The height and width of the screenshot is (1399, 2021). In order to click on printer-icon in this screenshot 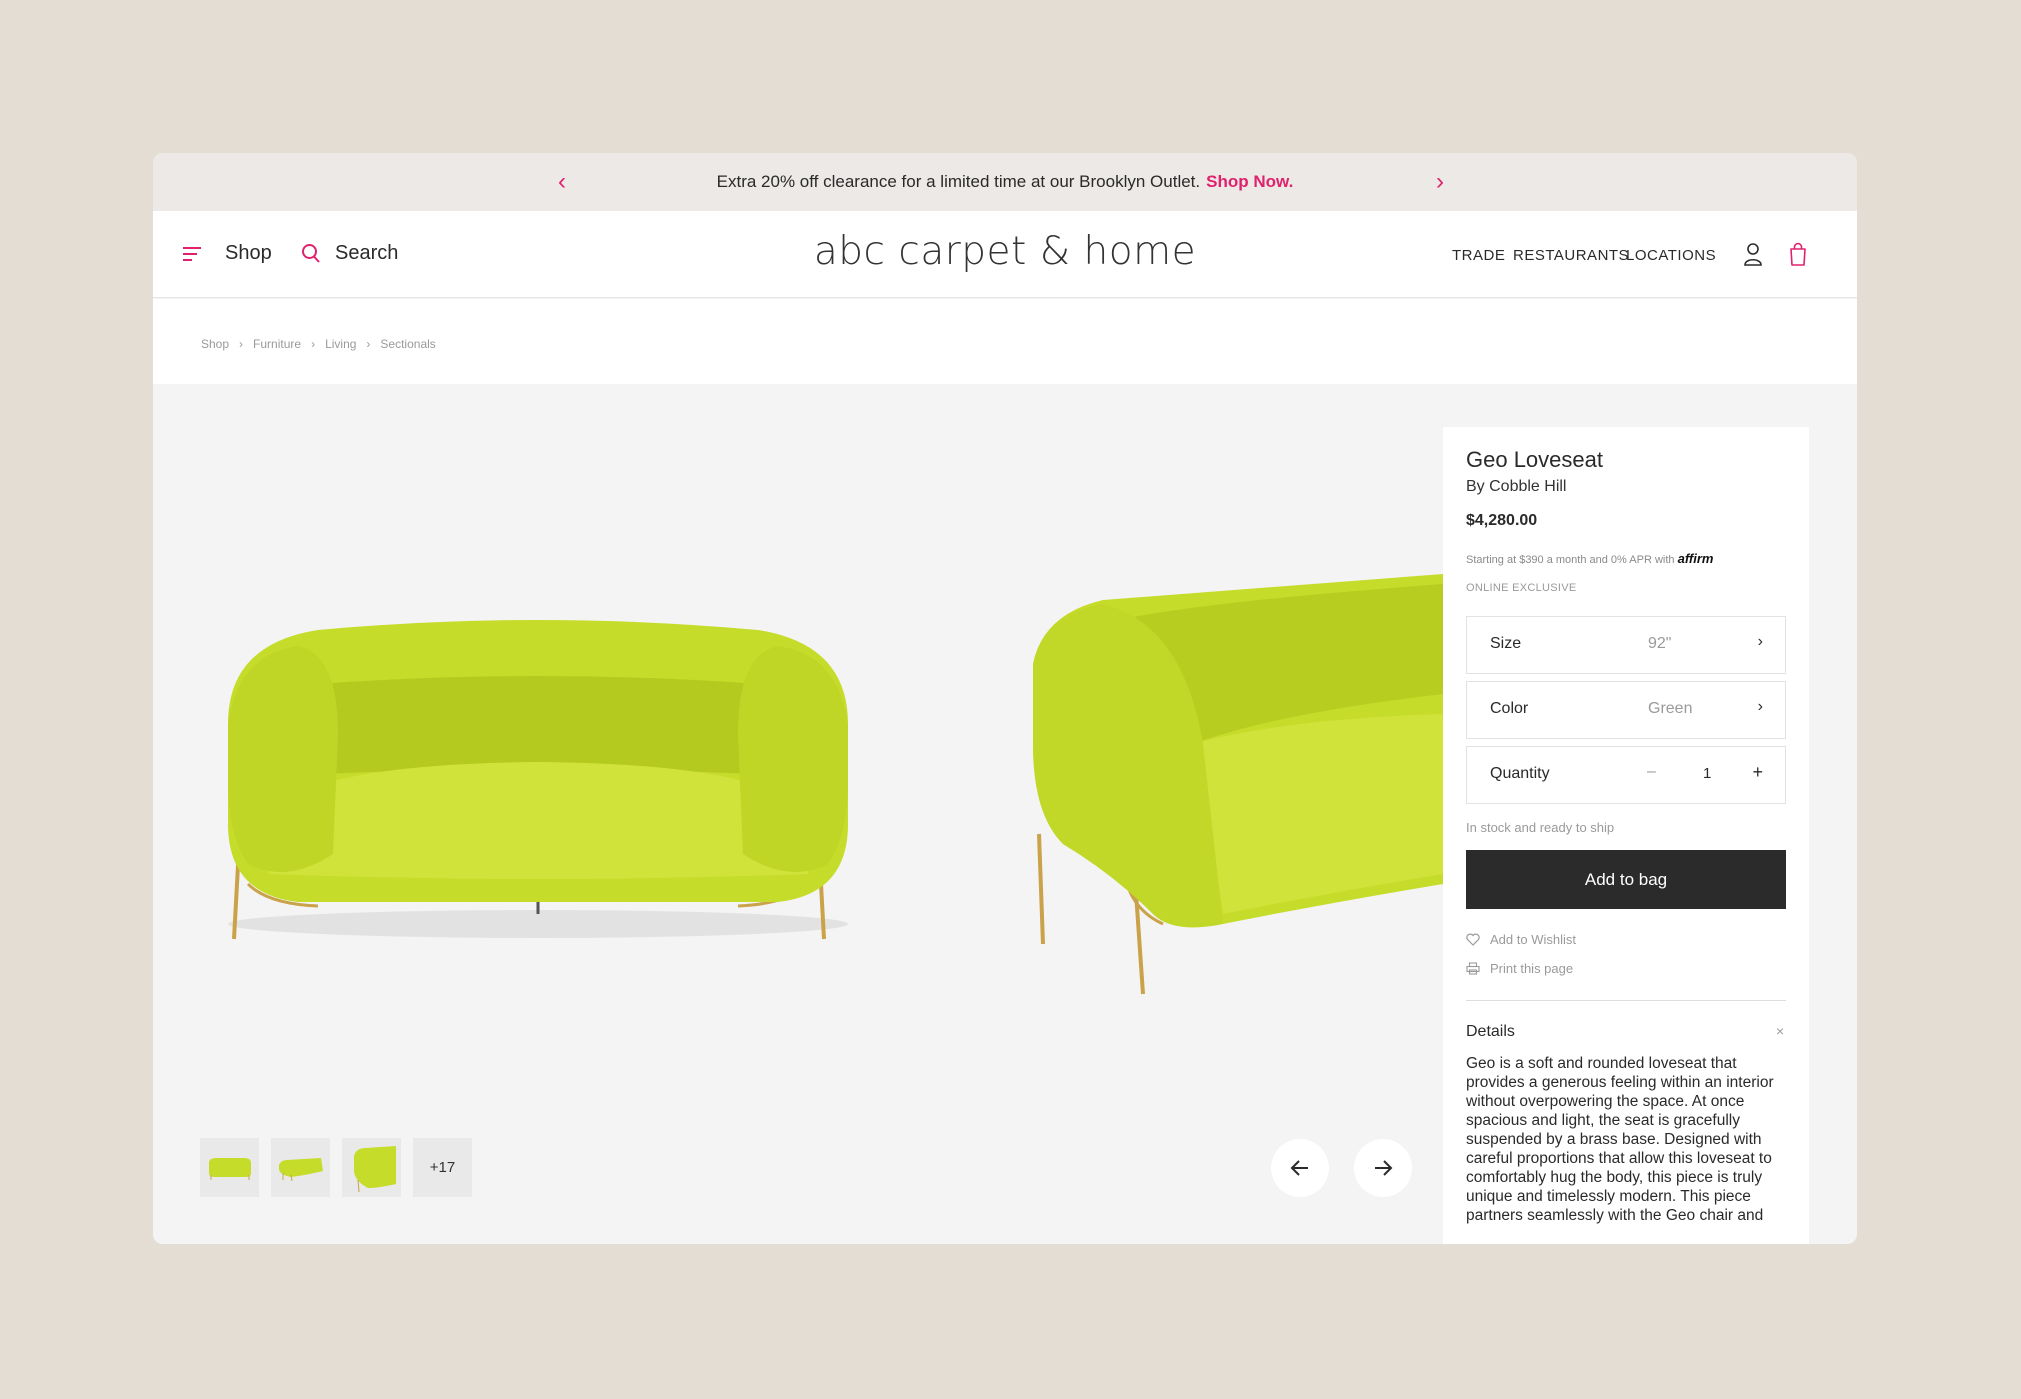, I will do `click(1473, 968)`.